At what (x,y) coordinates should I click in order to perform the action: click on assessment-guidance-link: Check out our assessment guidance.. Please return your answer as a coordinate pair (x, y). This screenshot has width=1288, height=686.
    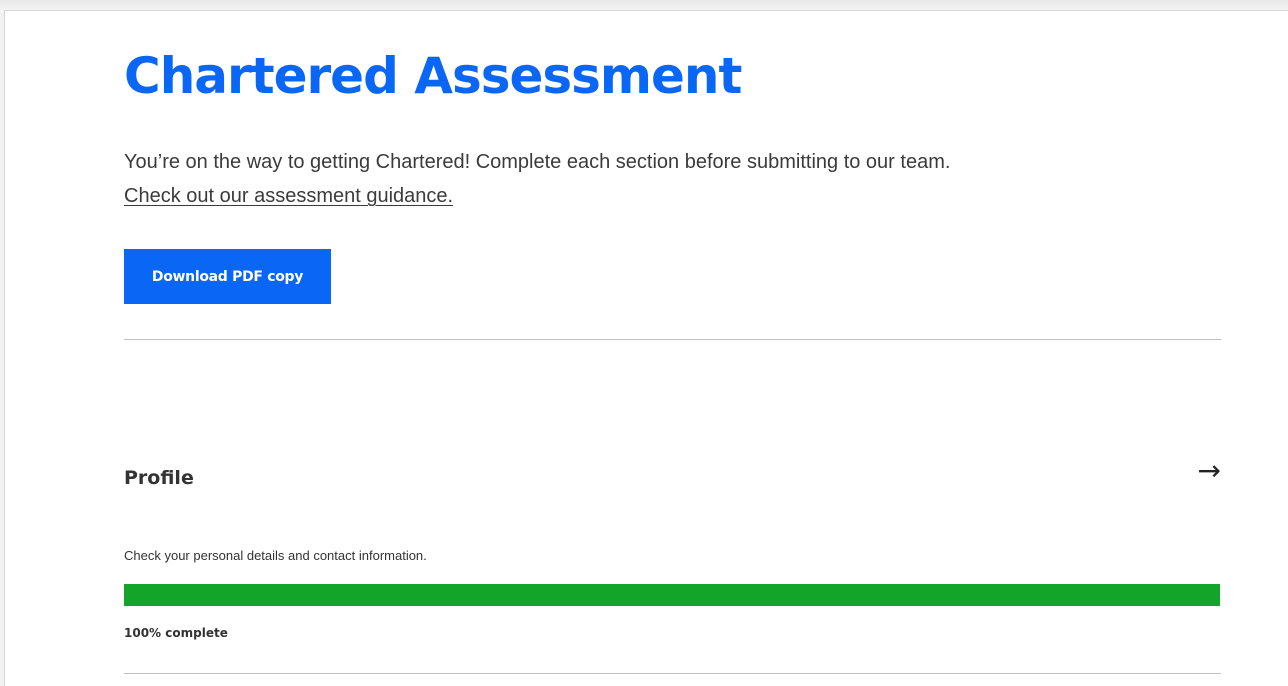
    Looking at the image, I should click on (288, 196).